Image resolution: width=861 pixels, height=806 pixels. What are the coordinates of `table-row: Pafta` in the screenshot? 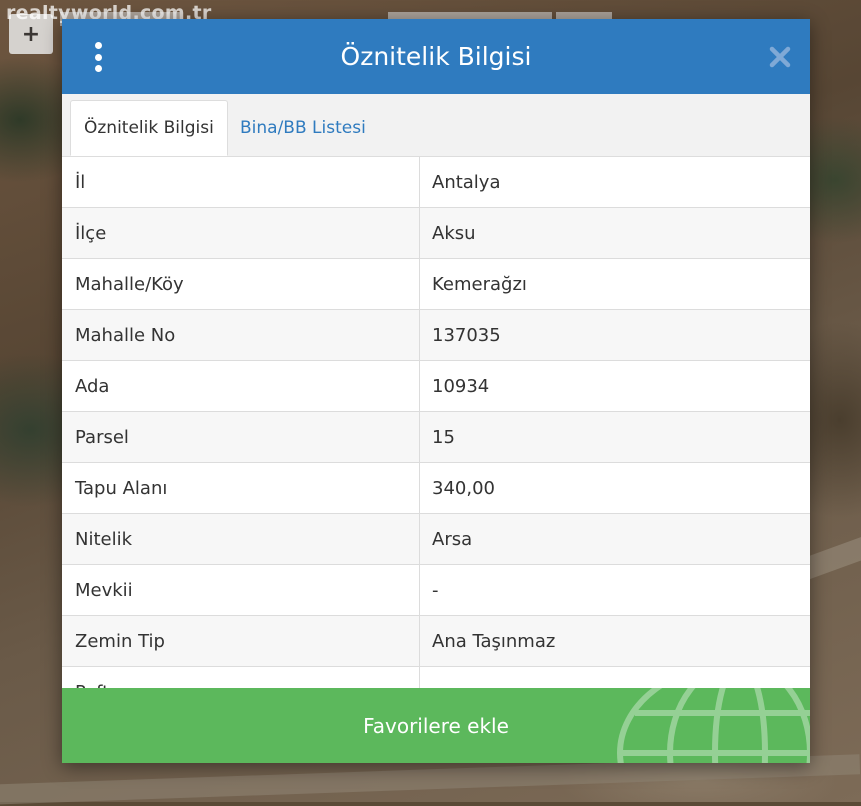 It's located at (436, 677).